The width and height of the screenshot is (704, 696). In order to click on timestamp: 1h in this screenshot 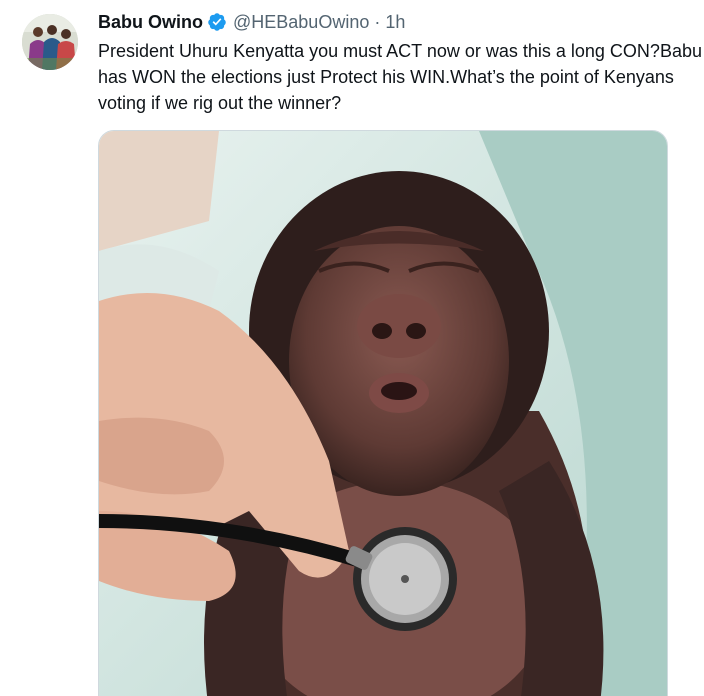, I will do `click(395, 22)`.